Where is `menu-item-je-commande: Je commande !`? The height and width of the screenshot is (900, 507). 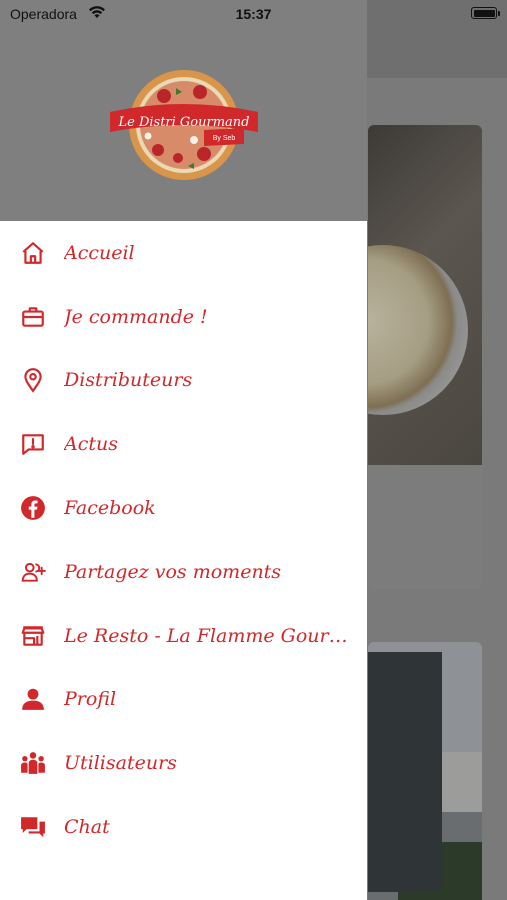
menu-item-je-commande: Je commande ! is located at coordinates (183, 317).